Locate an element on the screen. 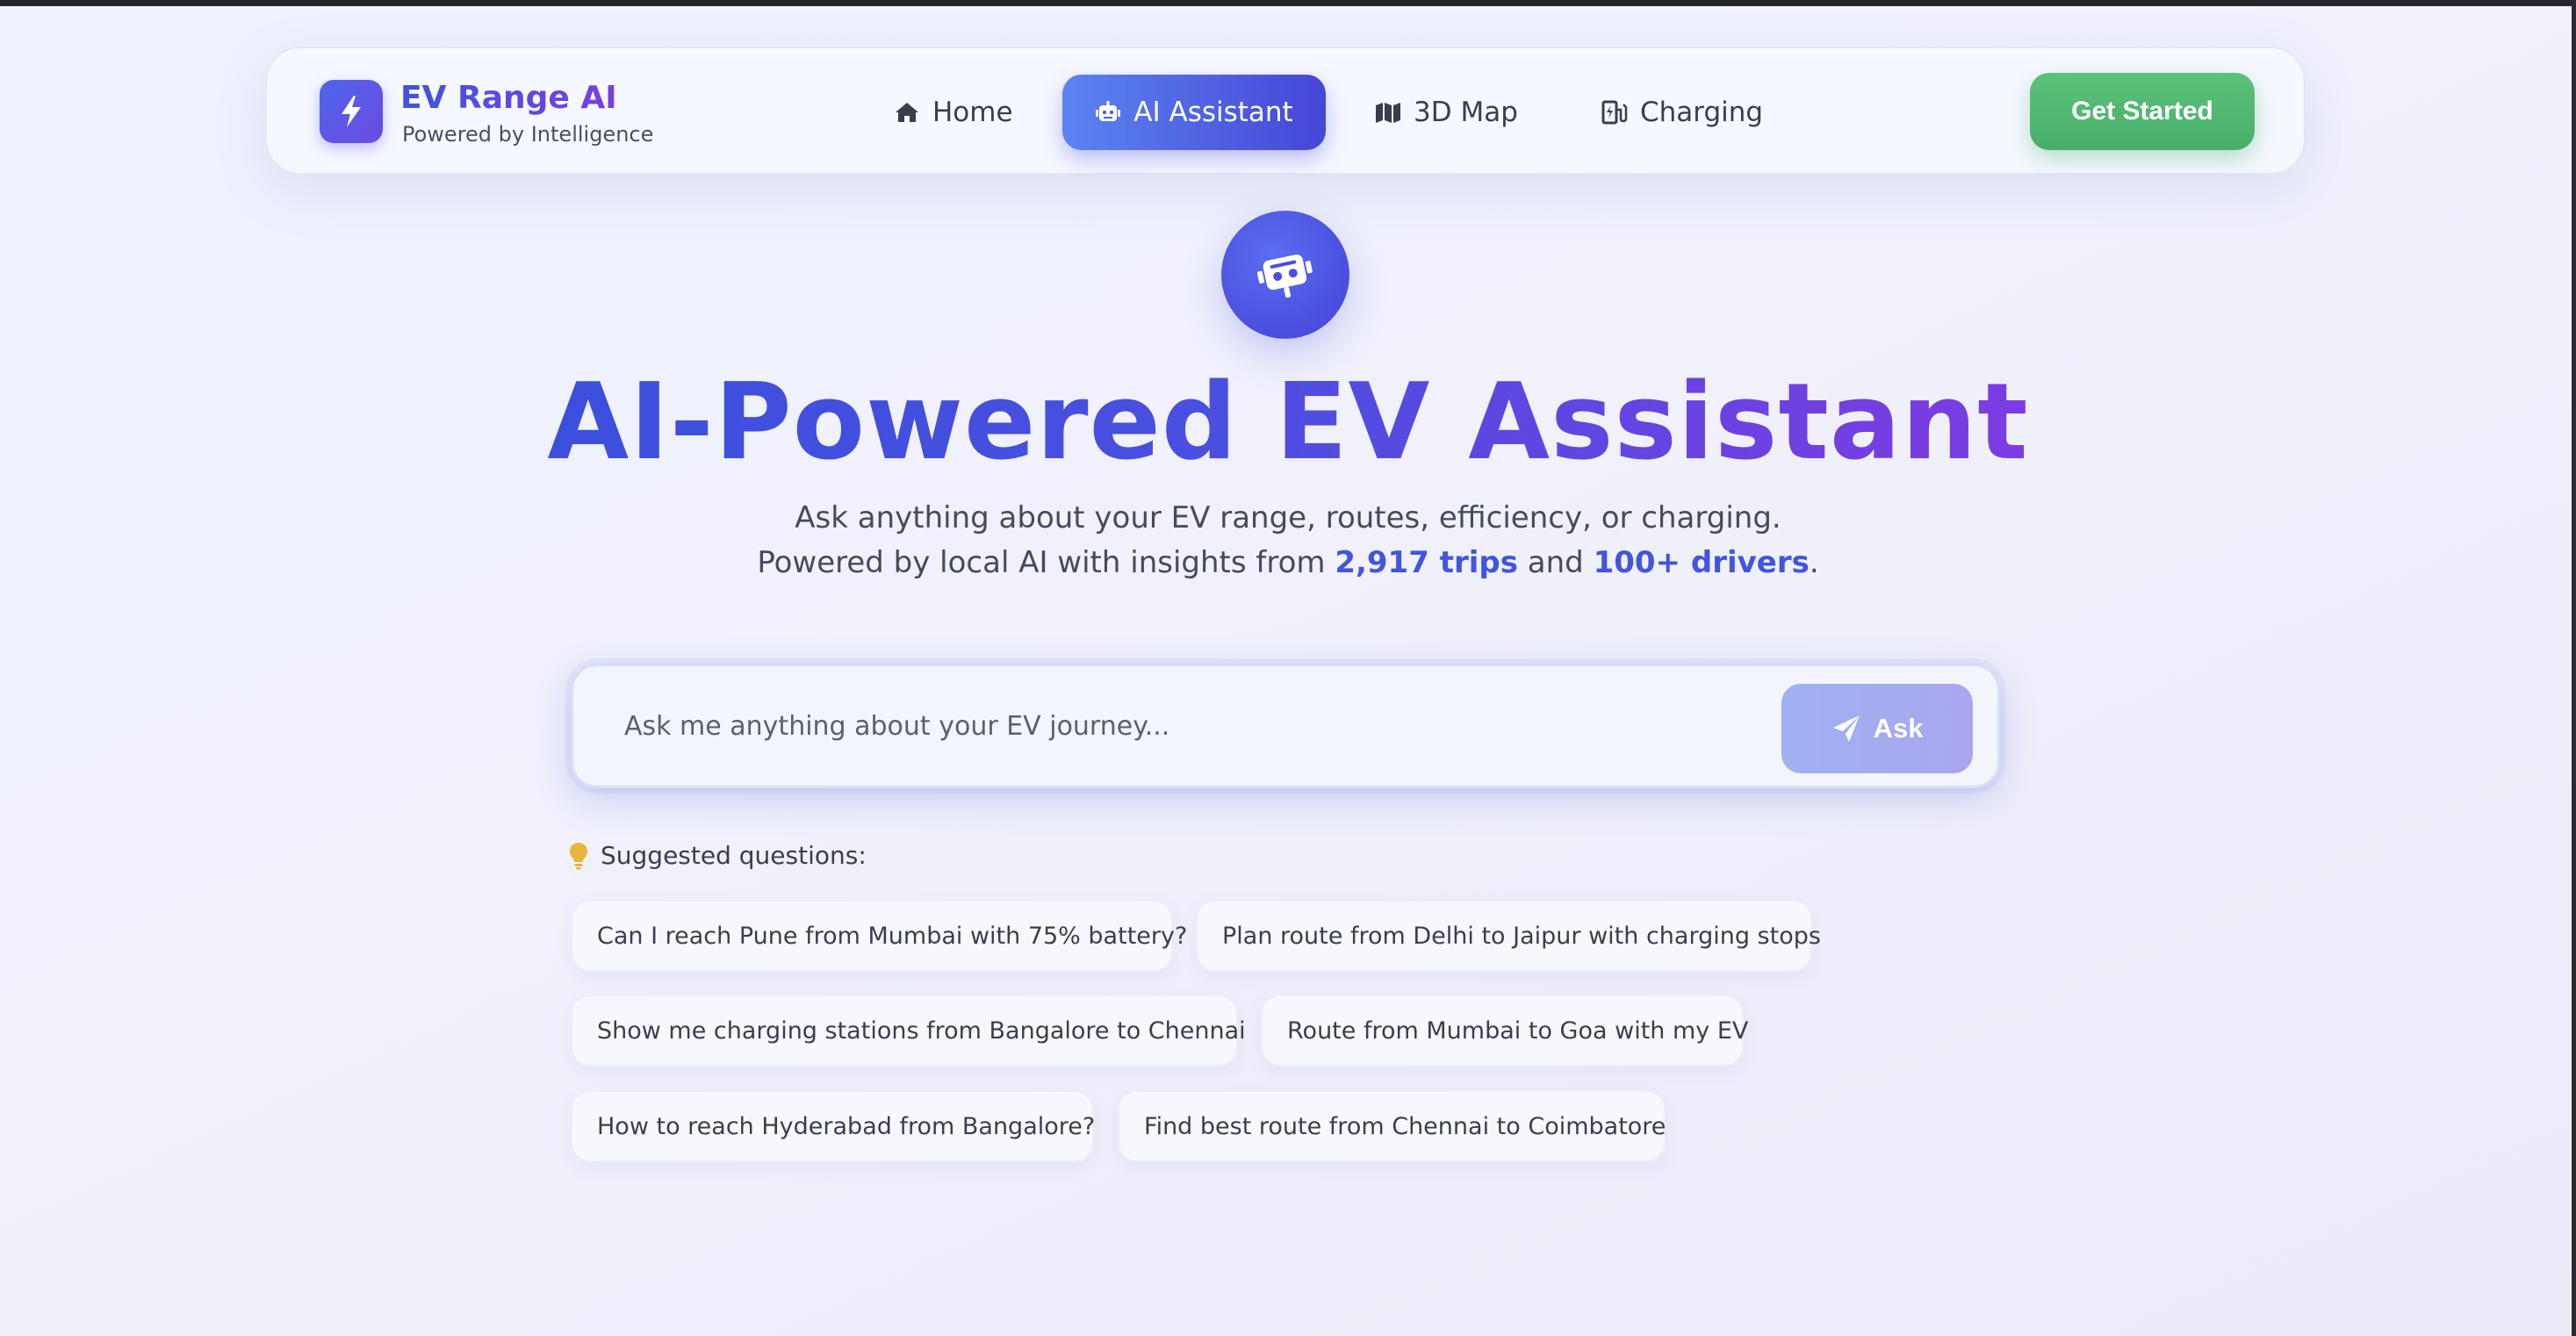 The width and height of the screenshot is (2576, 1336). nav-item-label: Charging is located at coordinates (1702, 112).